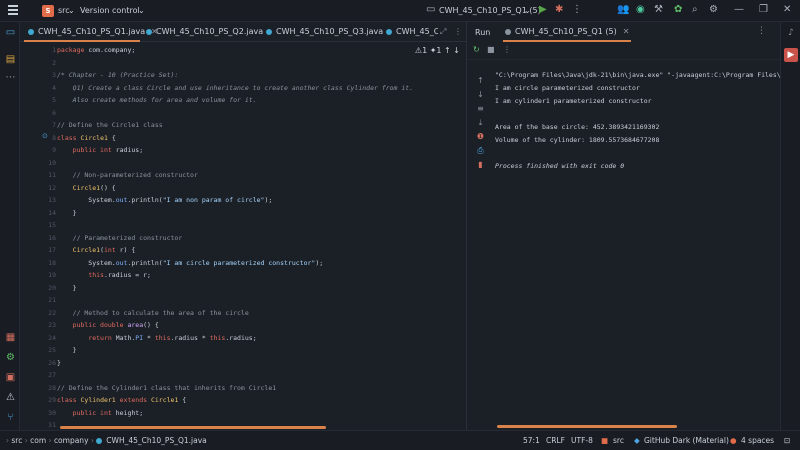 Image resolution: width=800 pixels, height=450 pixels. Describe the element at coordinates (695, 9) in the screenshot. I see `search-icon: ⌕` at that location.